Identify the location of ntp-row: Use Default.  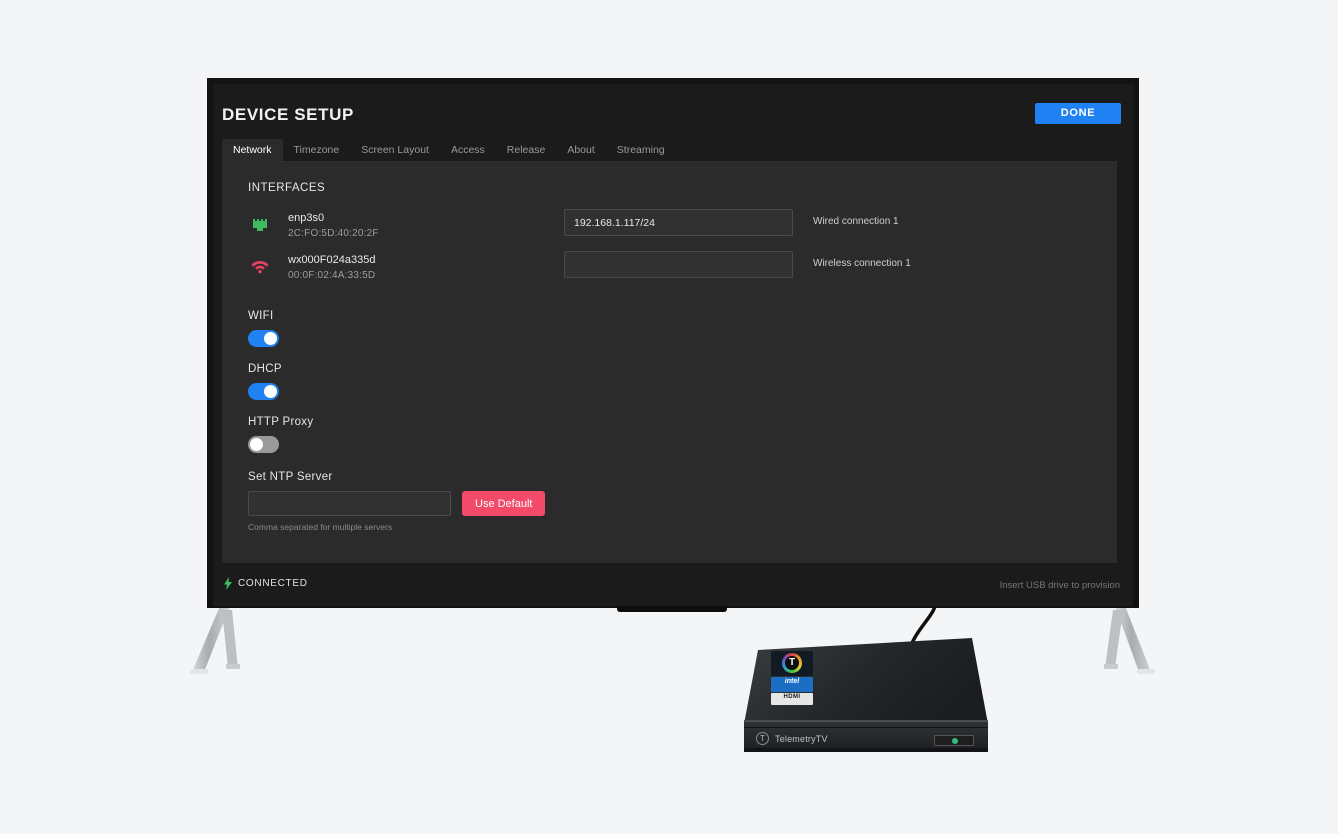
(669, 503).